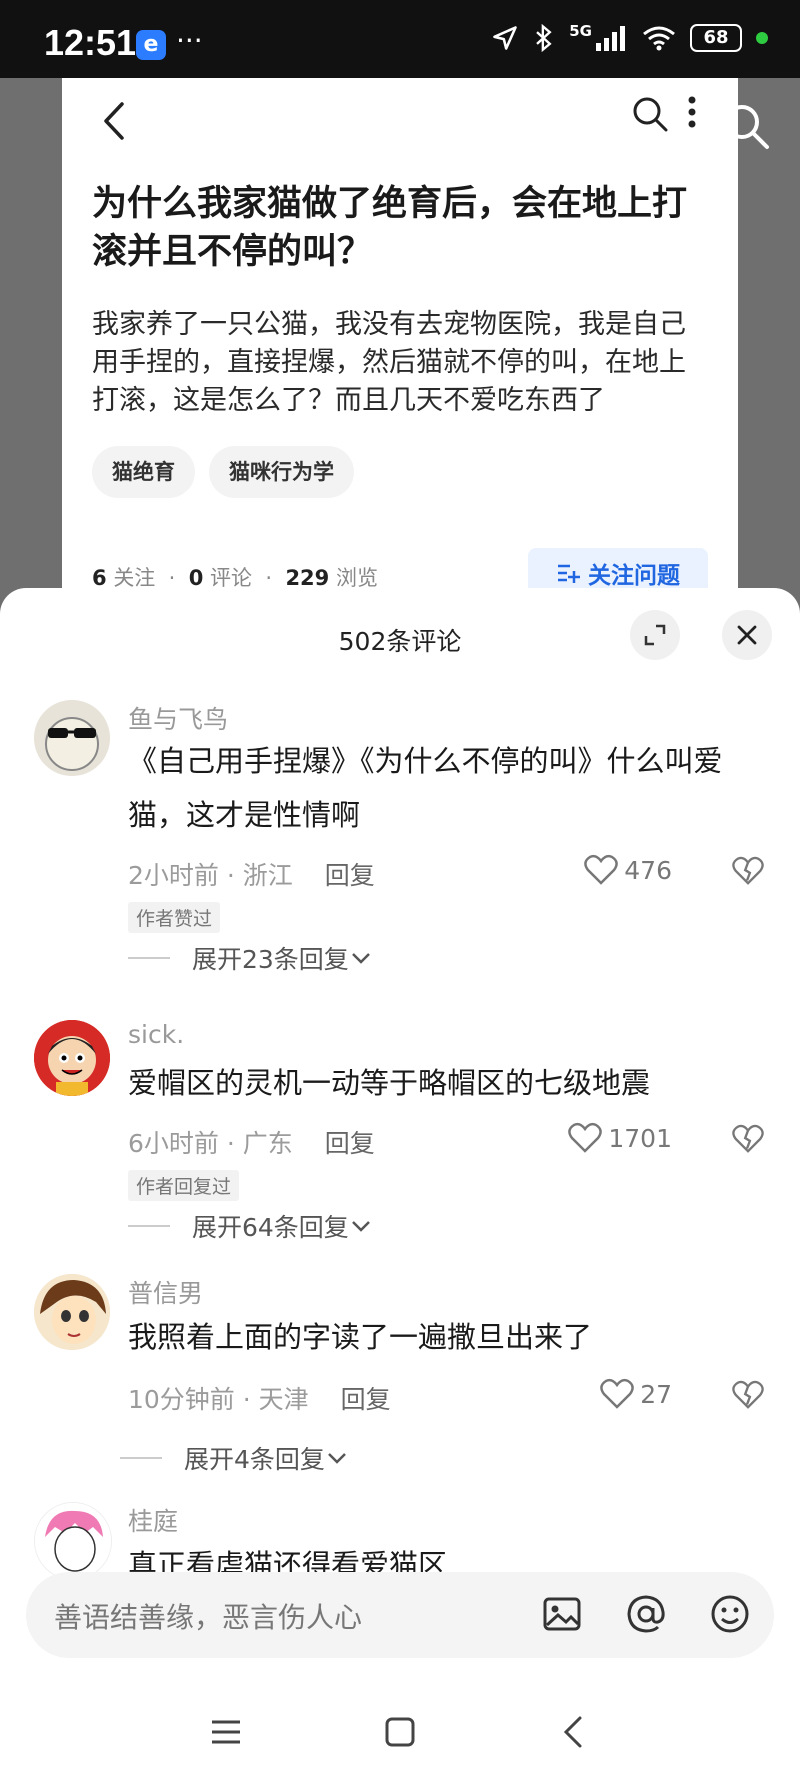  What do you see at coordinates (208, 1616) in the screenshot?
I see `comment-input-placeholder: 善语结善缘，恶言伤人心` at bounding box center [208, 1616].